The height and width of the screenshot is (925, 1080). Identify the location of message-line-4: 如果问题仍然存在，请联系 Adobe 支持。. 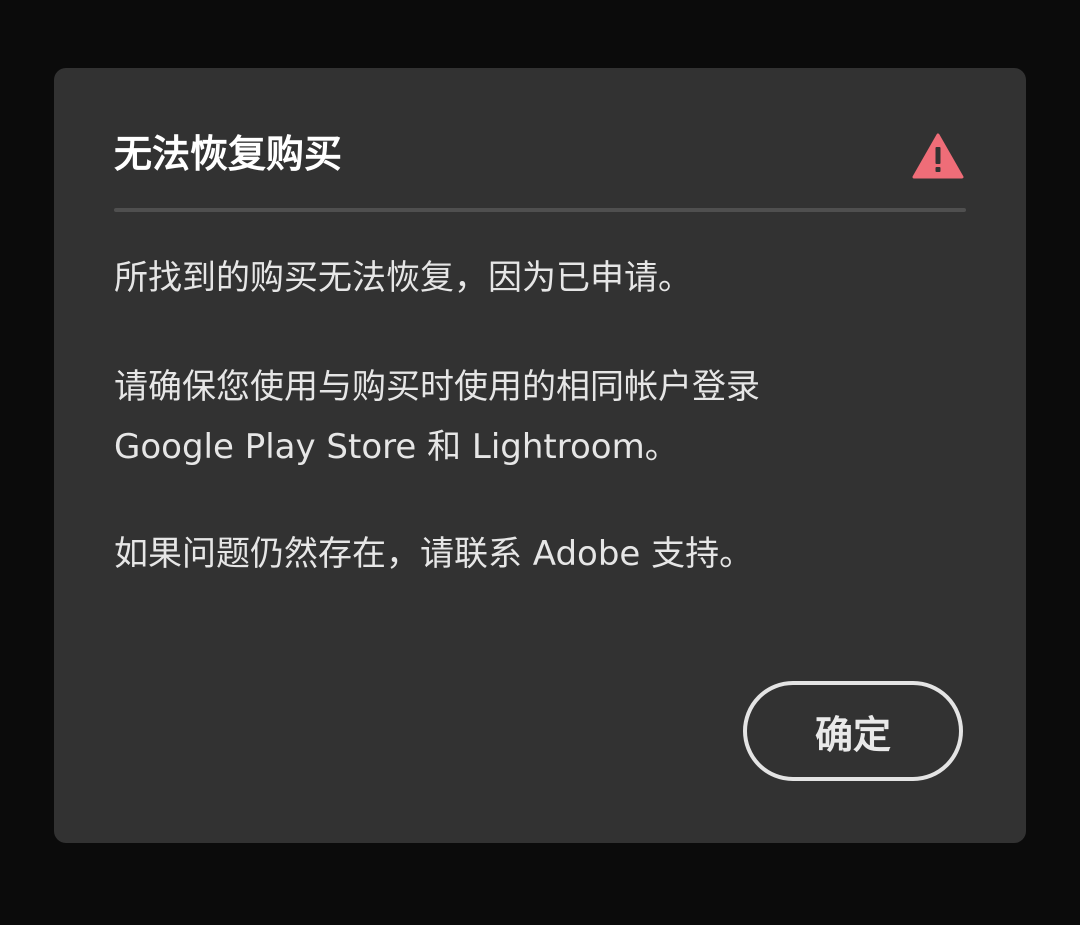
(434, 554).